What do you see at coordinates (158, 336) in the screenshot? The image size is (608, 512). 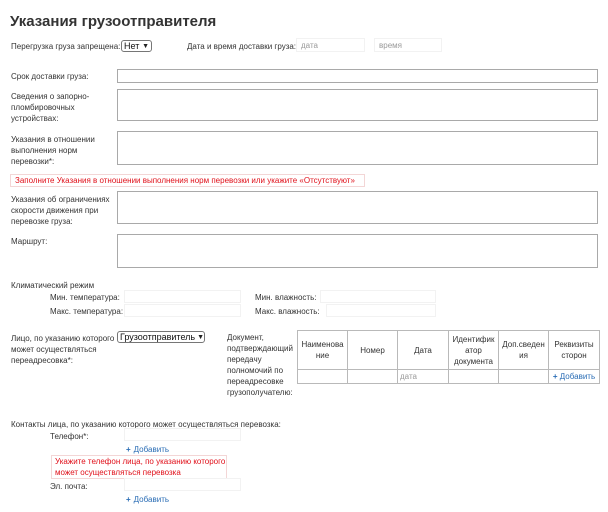 I see `redirect-select-value: Грузоотправитель` at bounding box center [158, 336].